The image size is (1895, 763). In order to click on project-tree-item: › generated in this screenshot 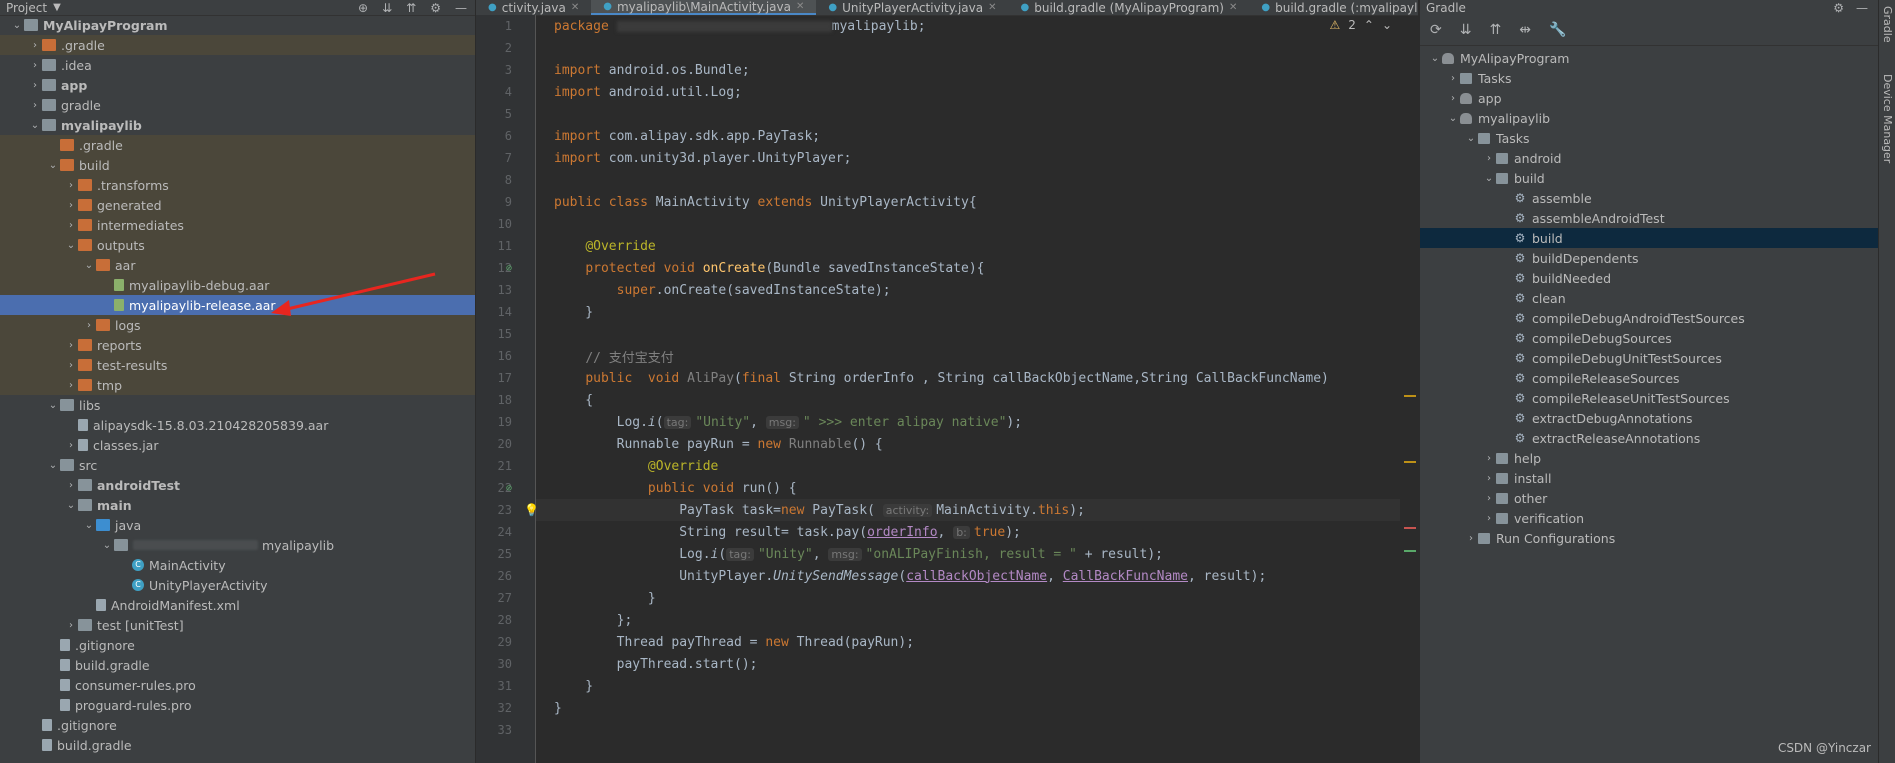, I will do `click(237, 205)`.